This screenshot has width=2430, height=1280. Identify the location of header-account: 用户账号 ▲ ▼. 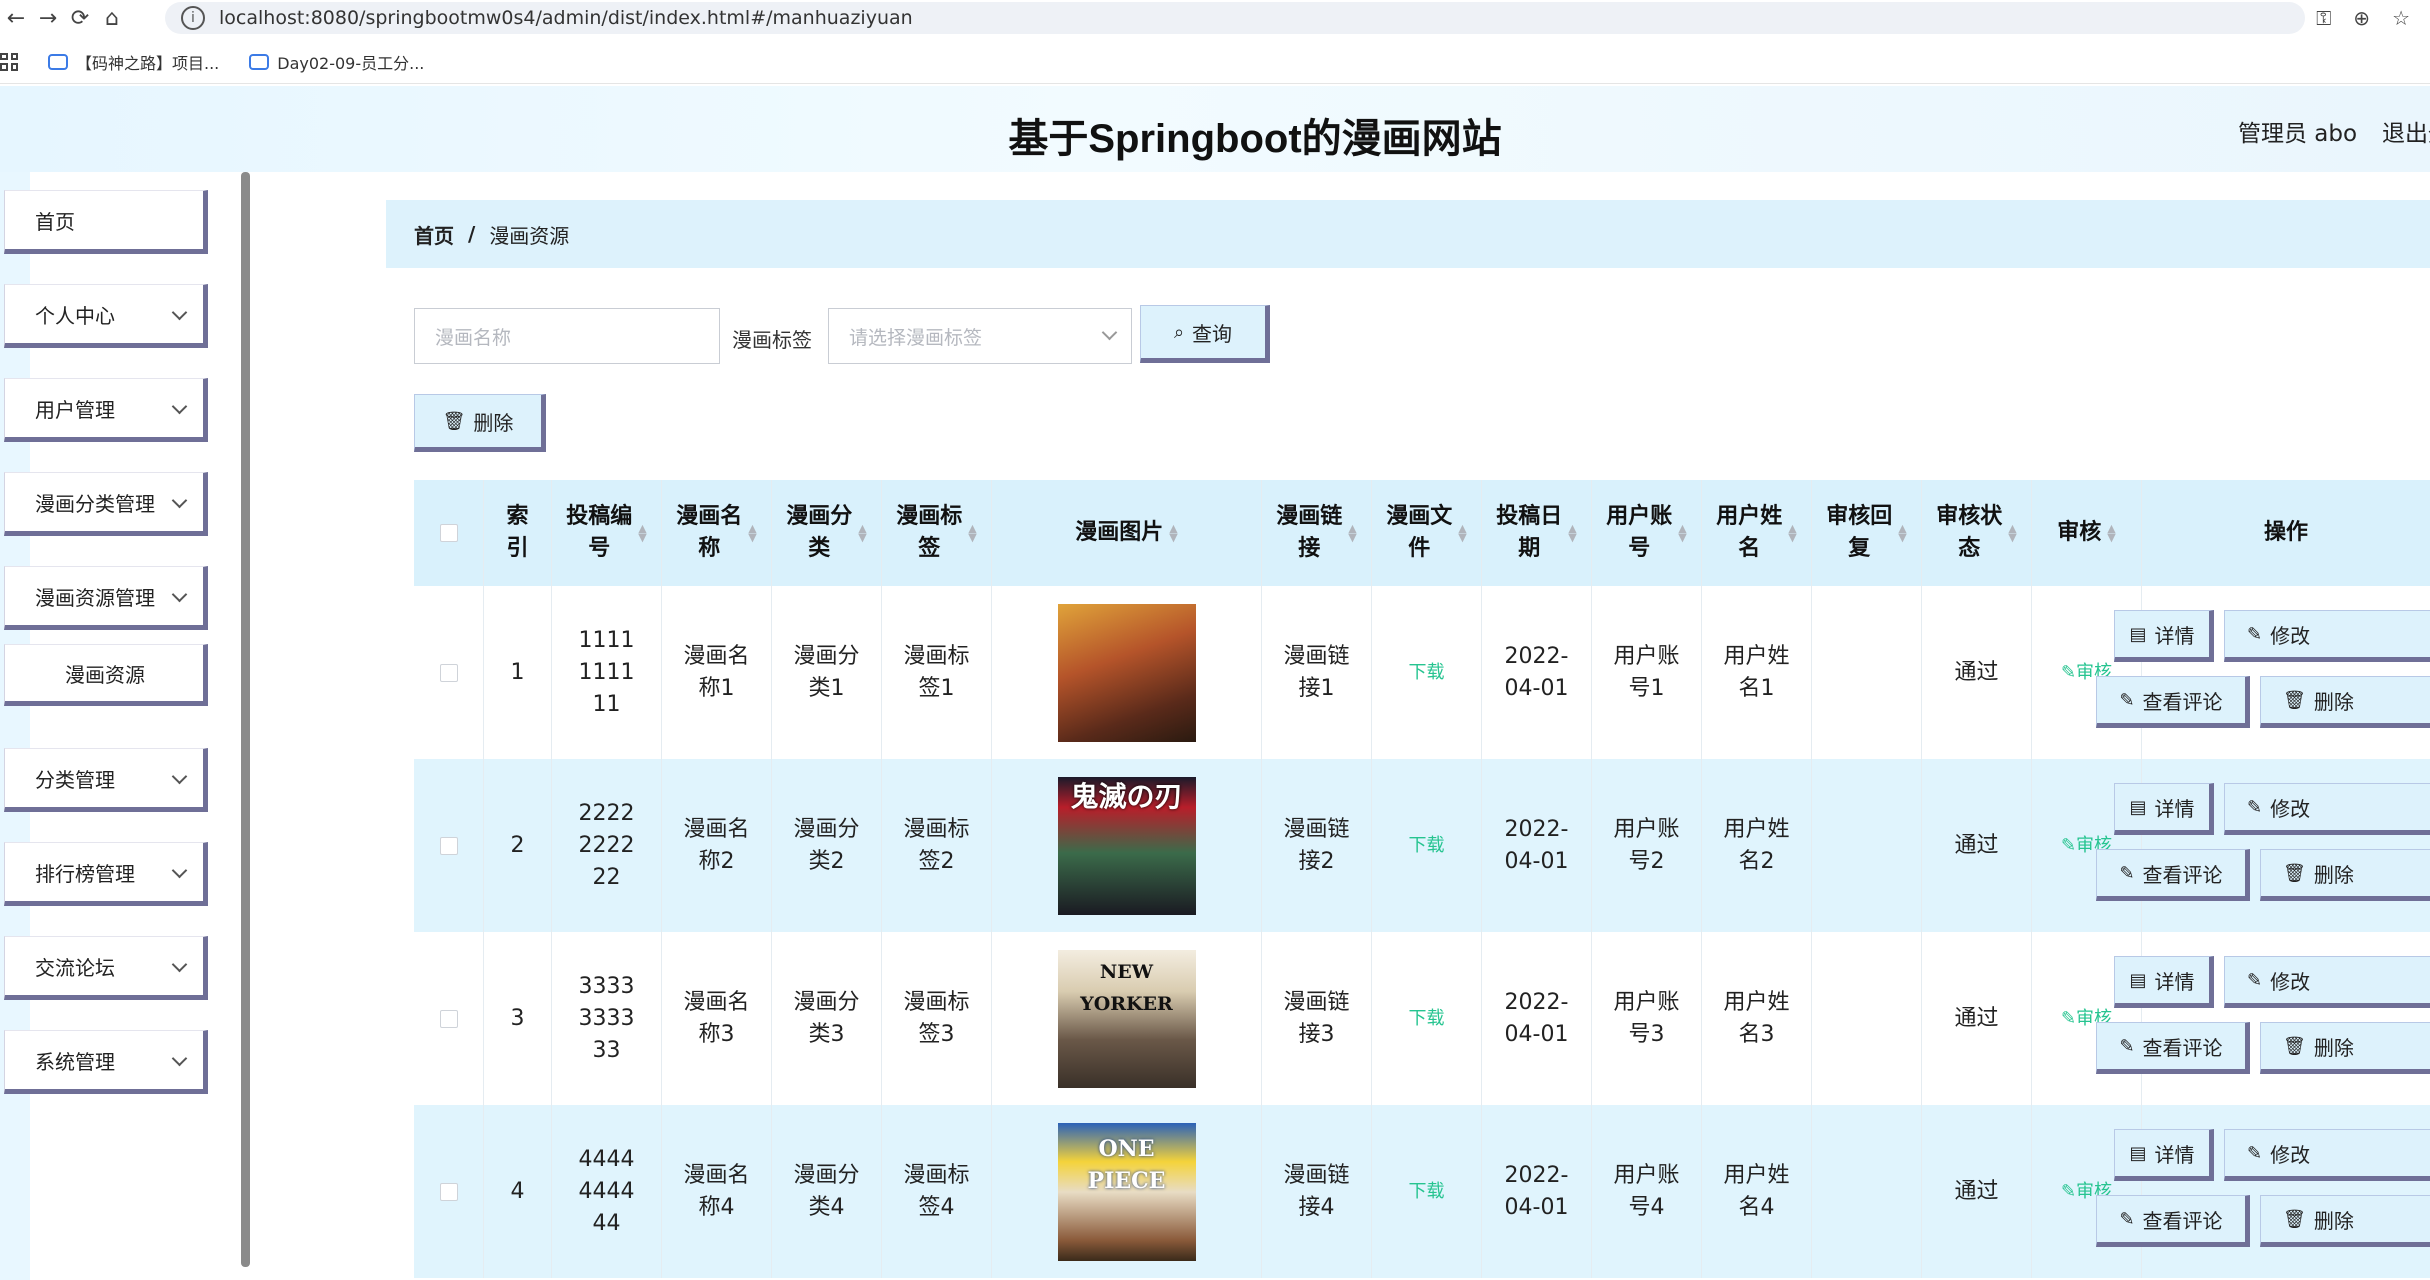
(1647, 533).